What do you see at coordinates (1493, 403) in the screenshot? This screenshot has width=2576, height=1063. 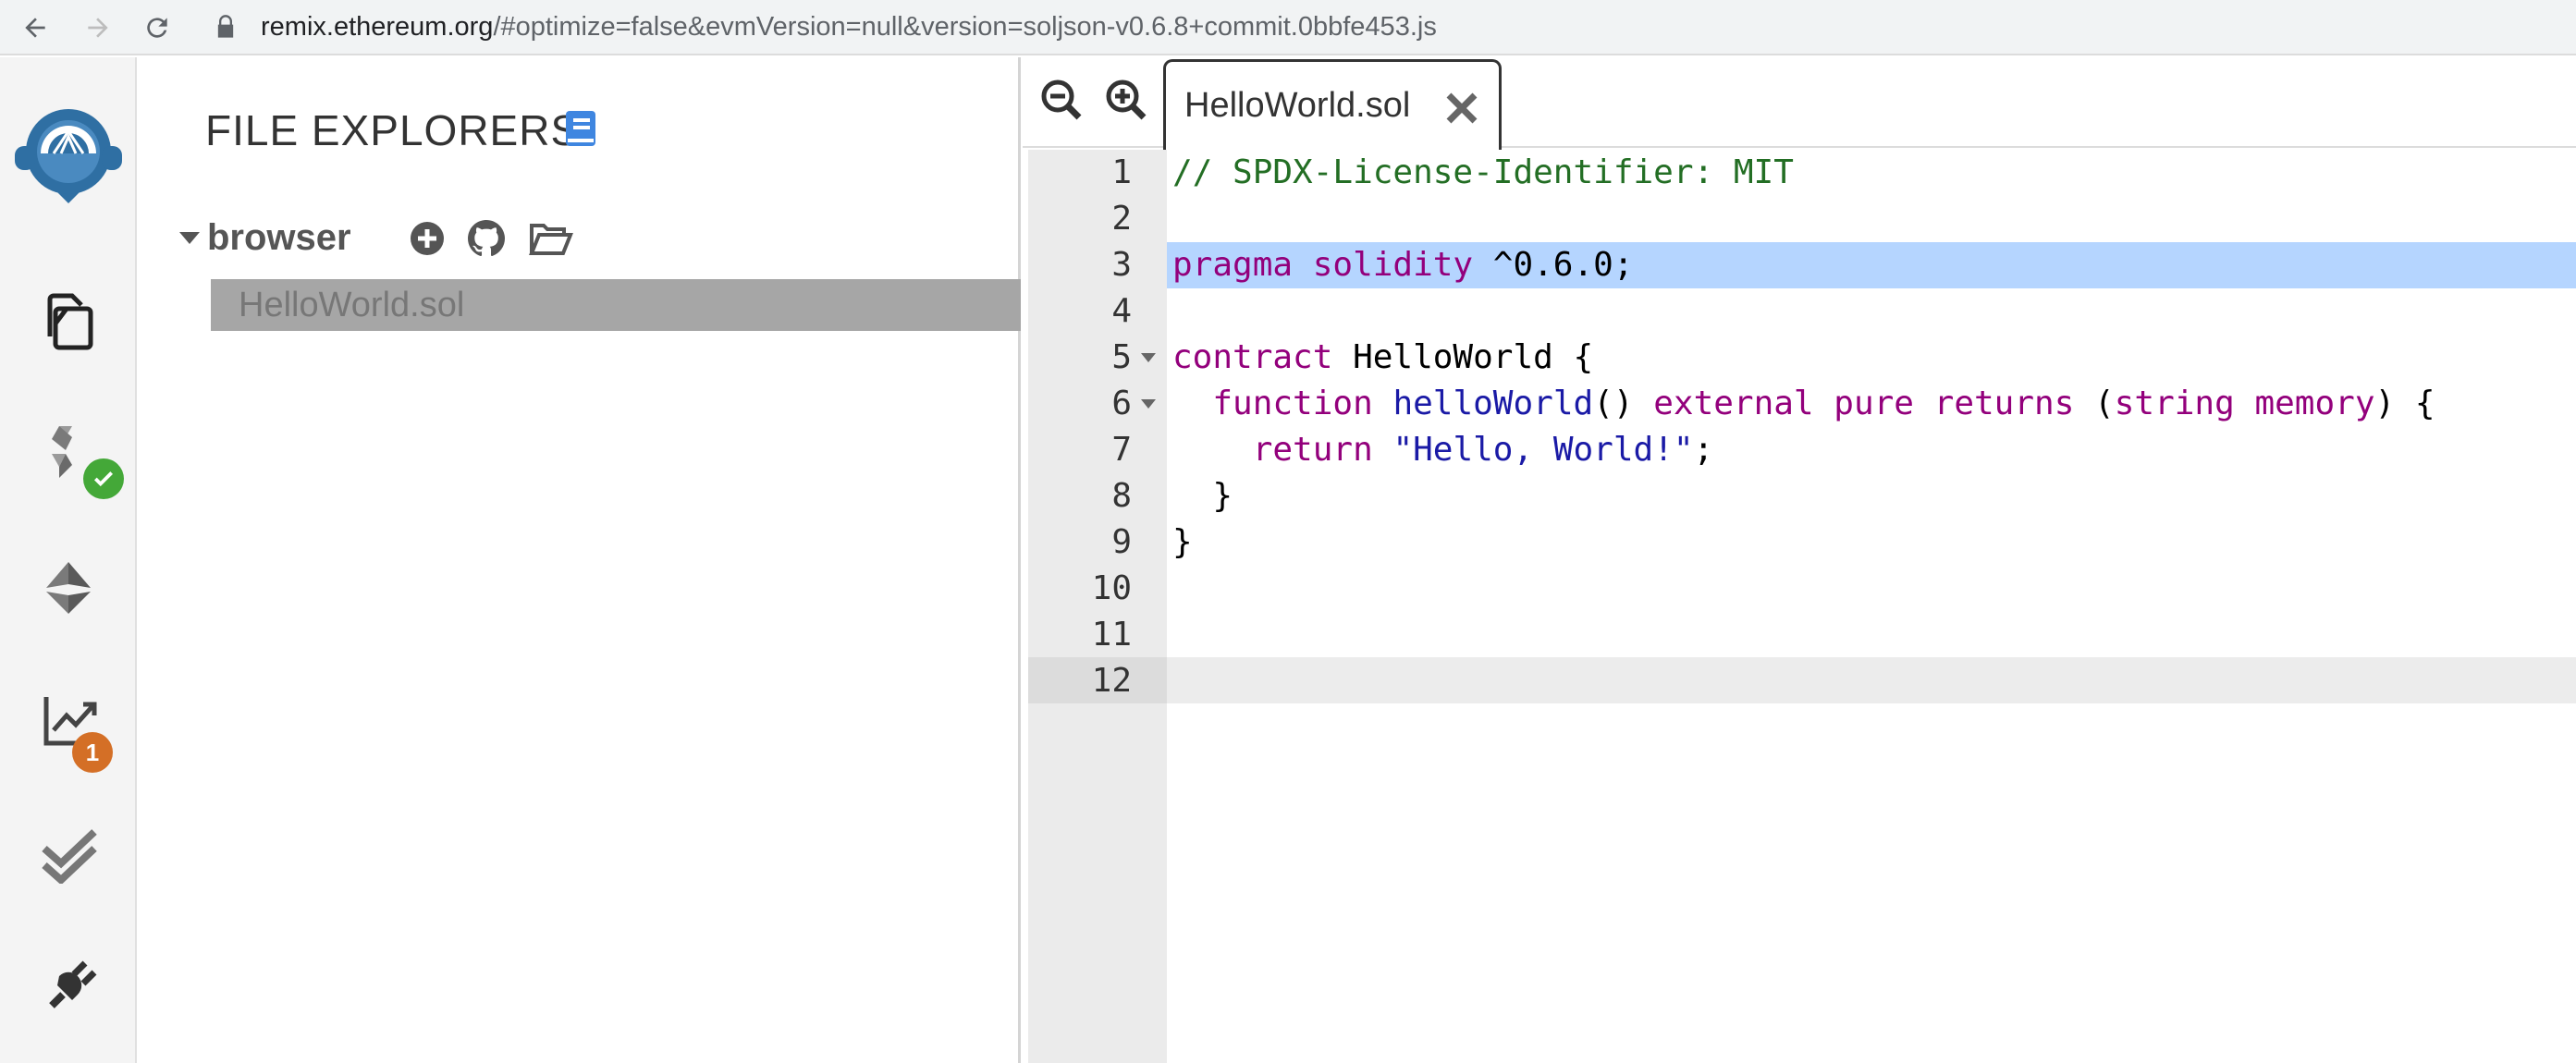 I see `token-fn-name: helloWorld` at bounding box center [1493, 403].